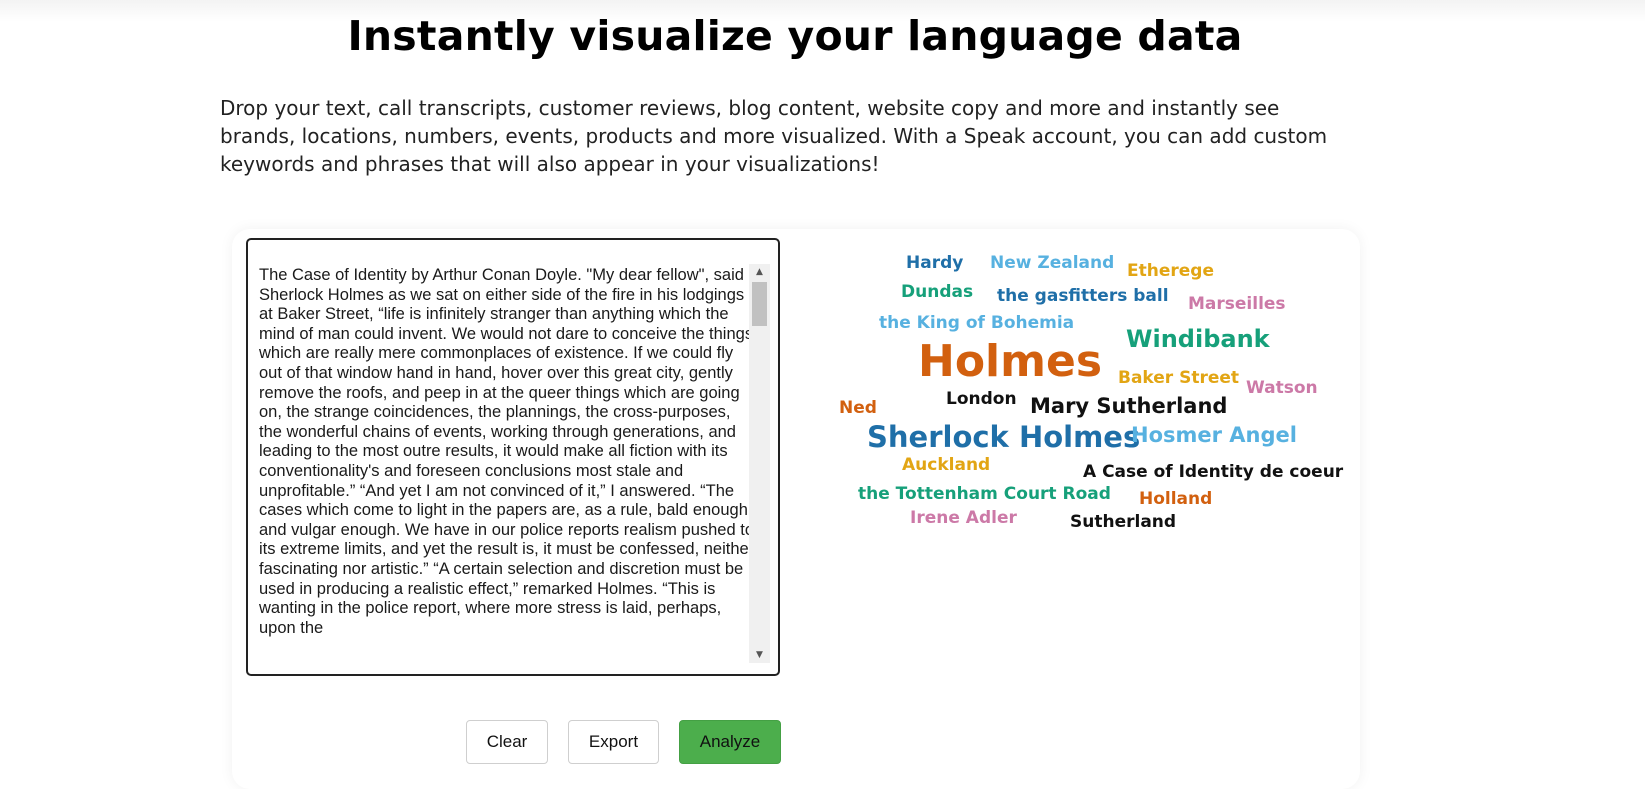 The height and width of the screenshot is (789, 1645). I want to click on scrollbar: ▲ ▼, so click(759, 463).